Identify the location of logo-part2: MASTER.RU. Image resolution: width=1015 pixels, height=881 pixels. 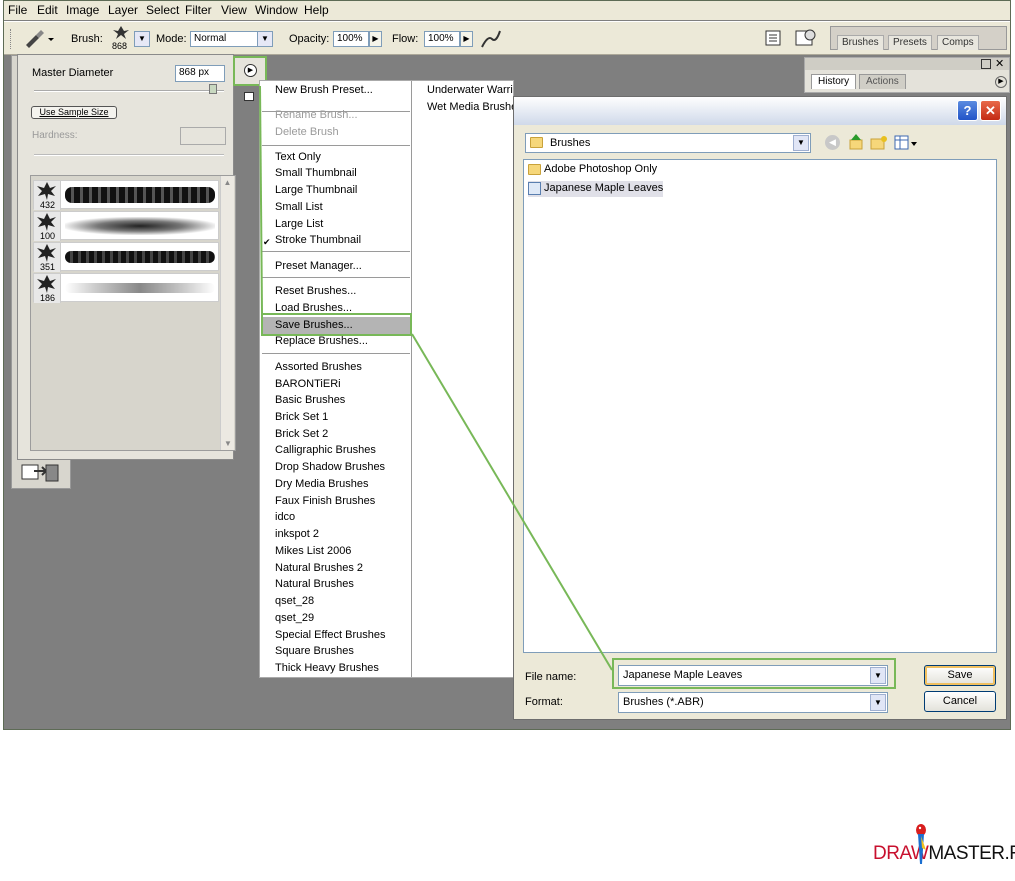
(971, 853).